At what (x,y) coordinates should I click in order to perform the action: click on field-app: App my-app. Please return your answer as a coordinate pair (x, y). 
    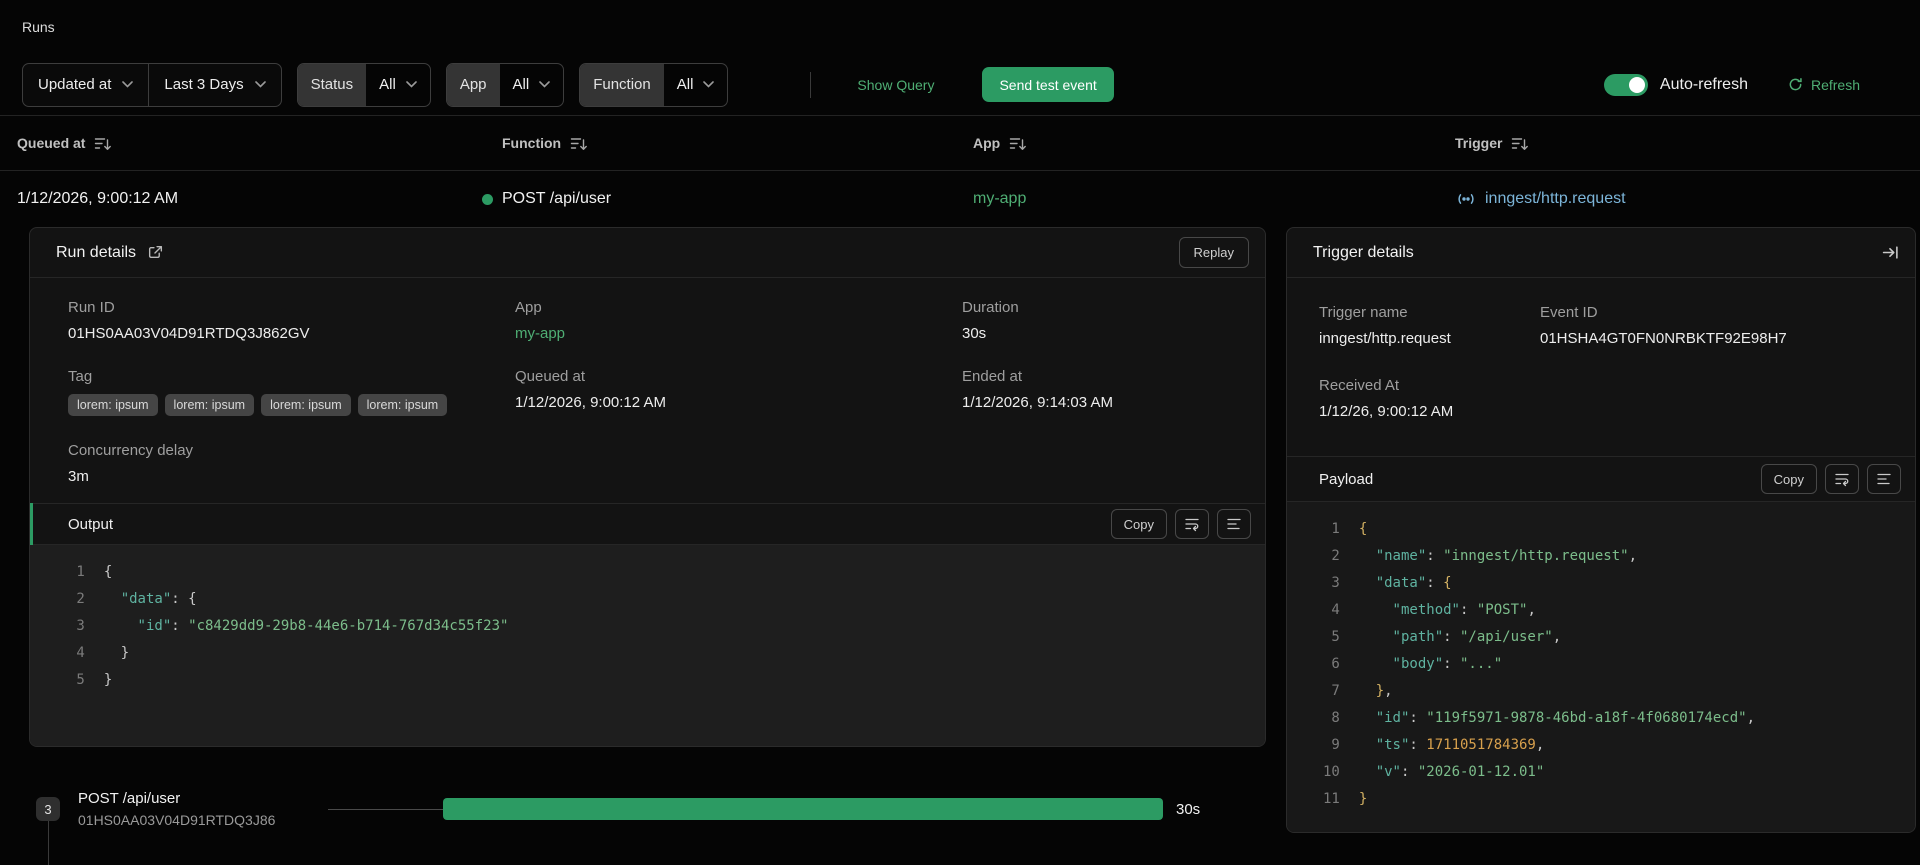
    Looking at the image, I should click on (738, 320).